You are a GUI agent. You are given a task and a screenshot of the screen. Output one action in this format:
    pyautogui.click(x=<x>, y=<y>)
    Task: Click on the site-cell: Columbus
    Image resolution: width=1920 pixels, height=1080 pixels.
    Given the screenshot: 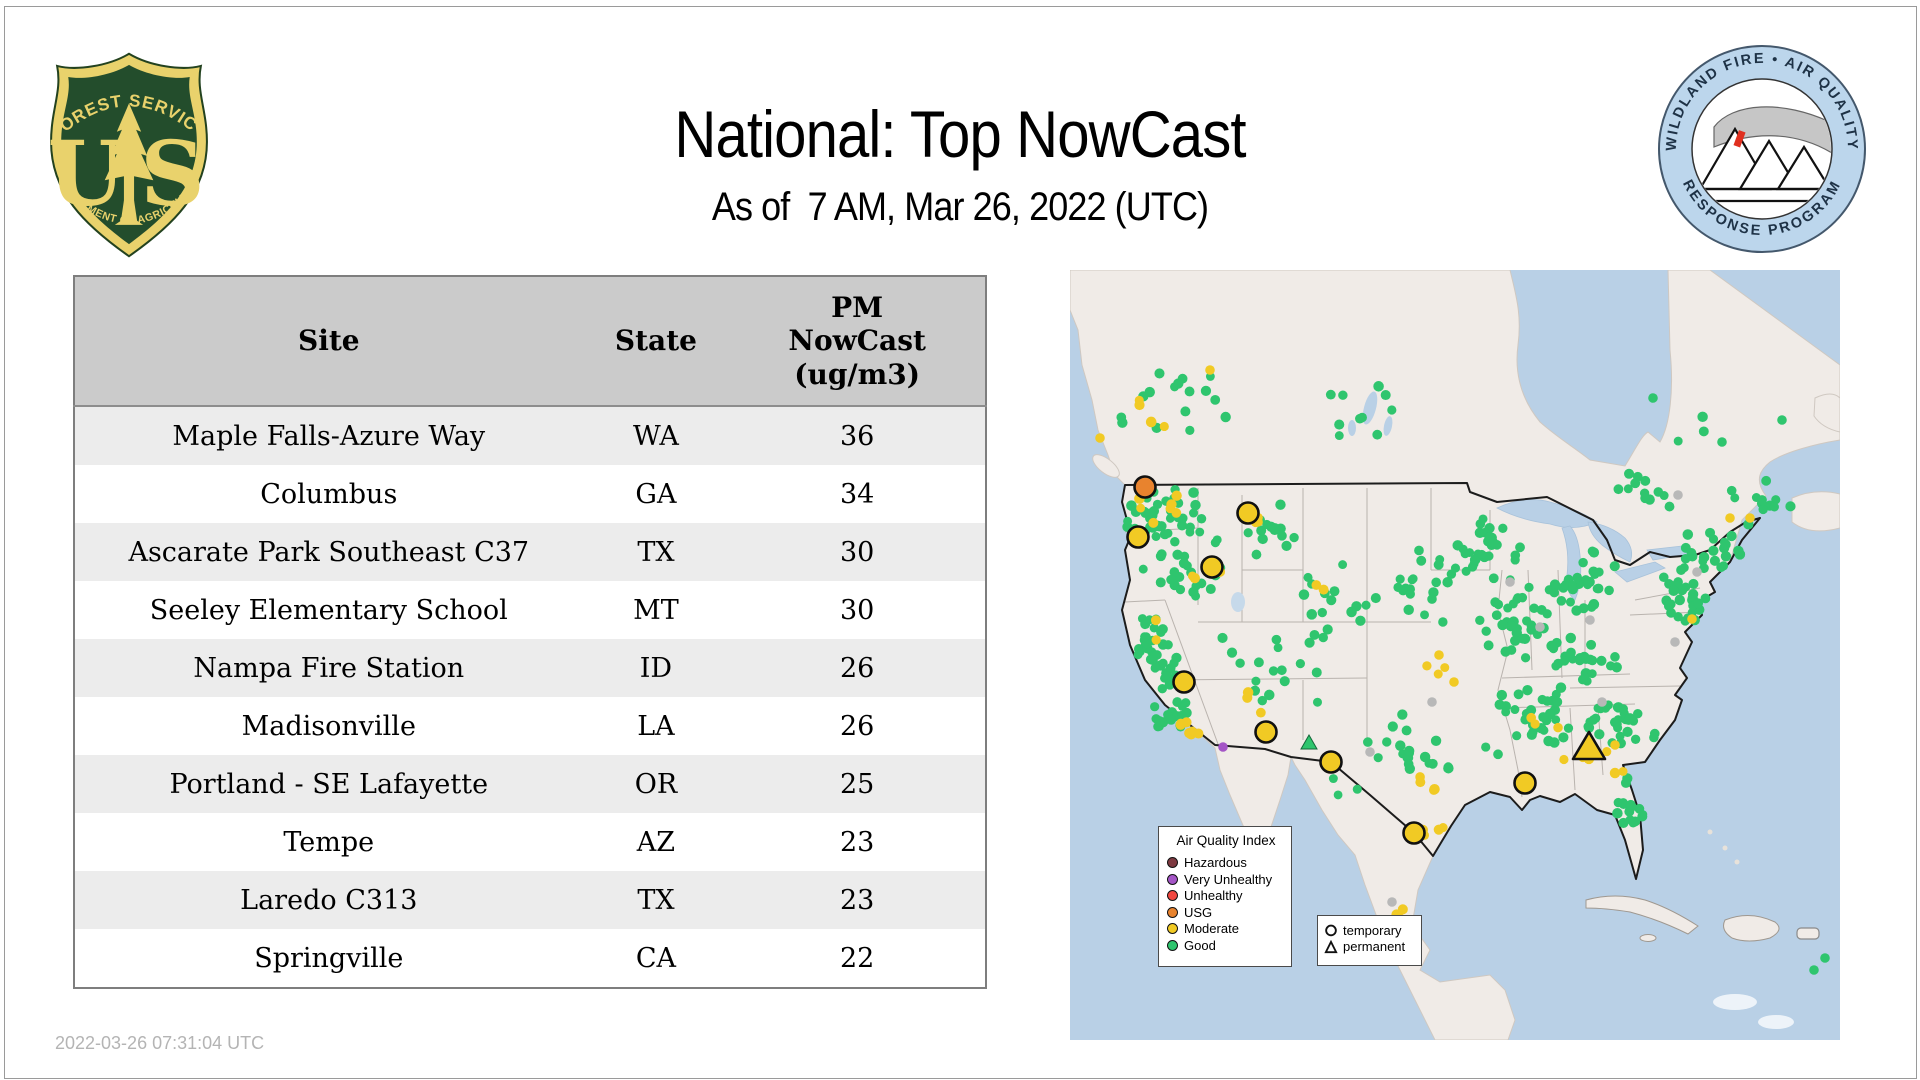 What is the action you would take?
    pyautogui.click(x=328, y=494)
    